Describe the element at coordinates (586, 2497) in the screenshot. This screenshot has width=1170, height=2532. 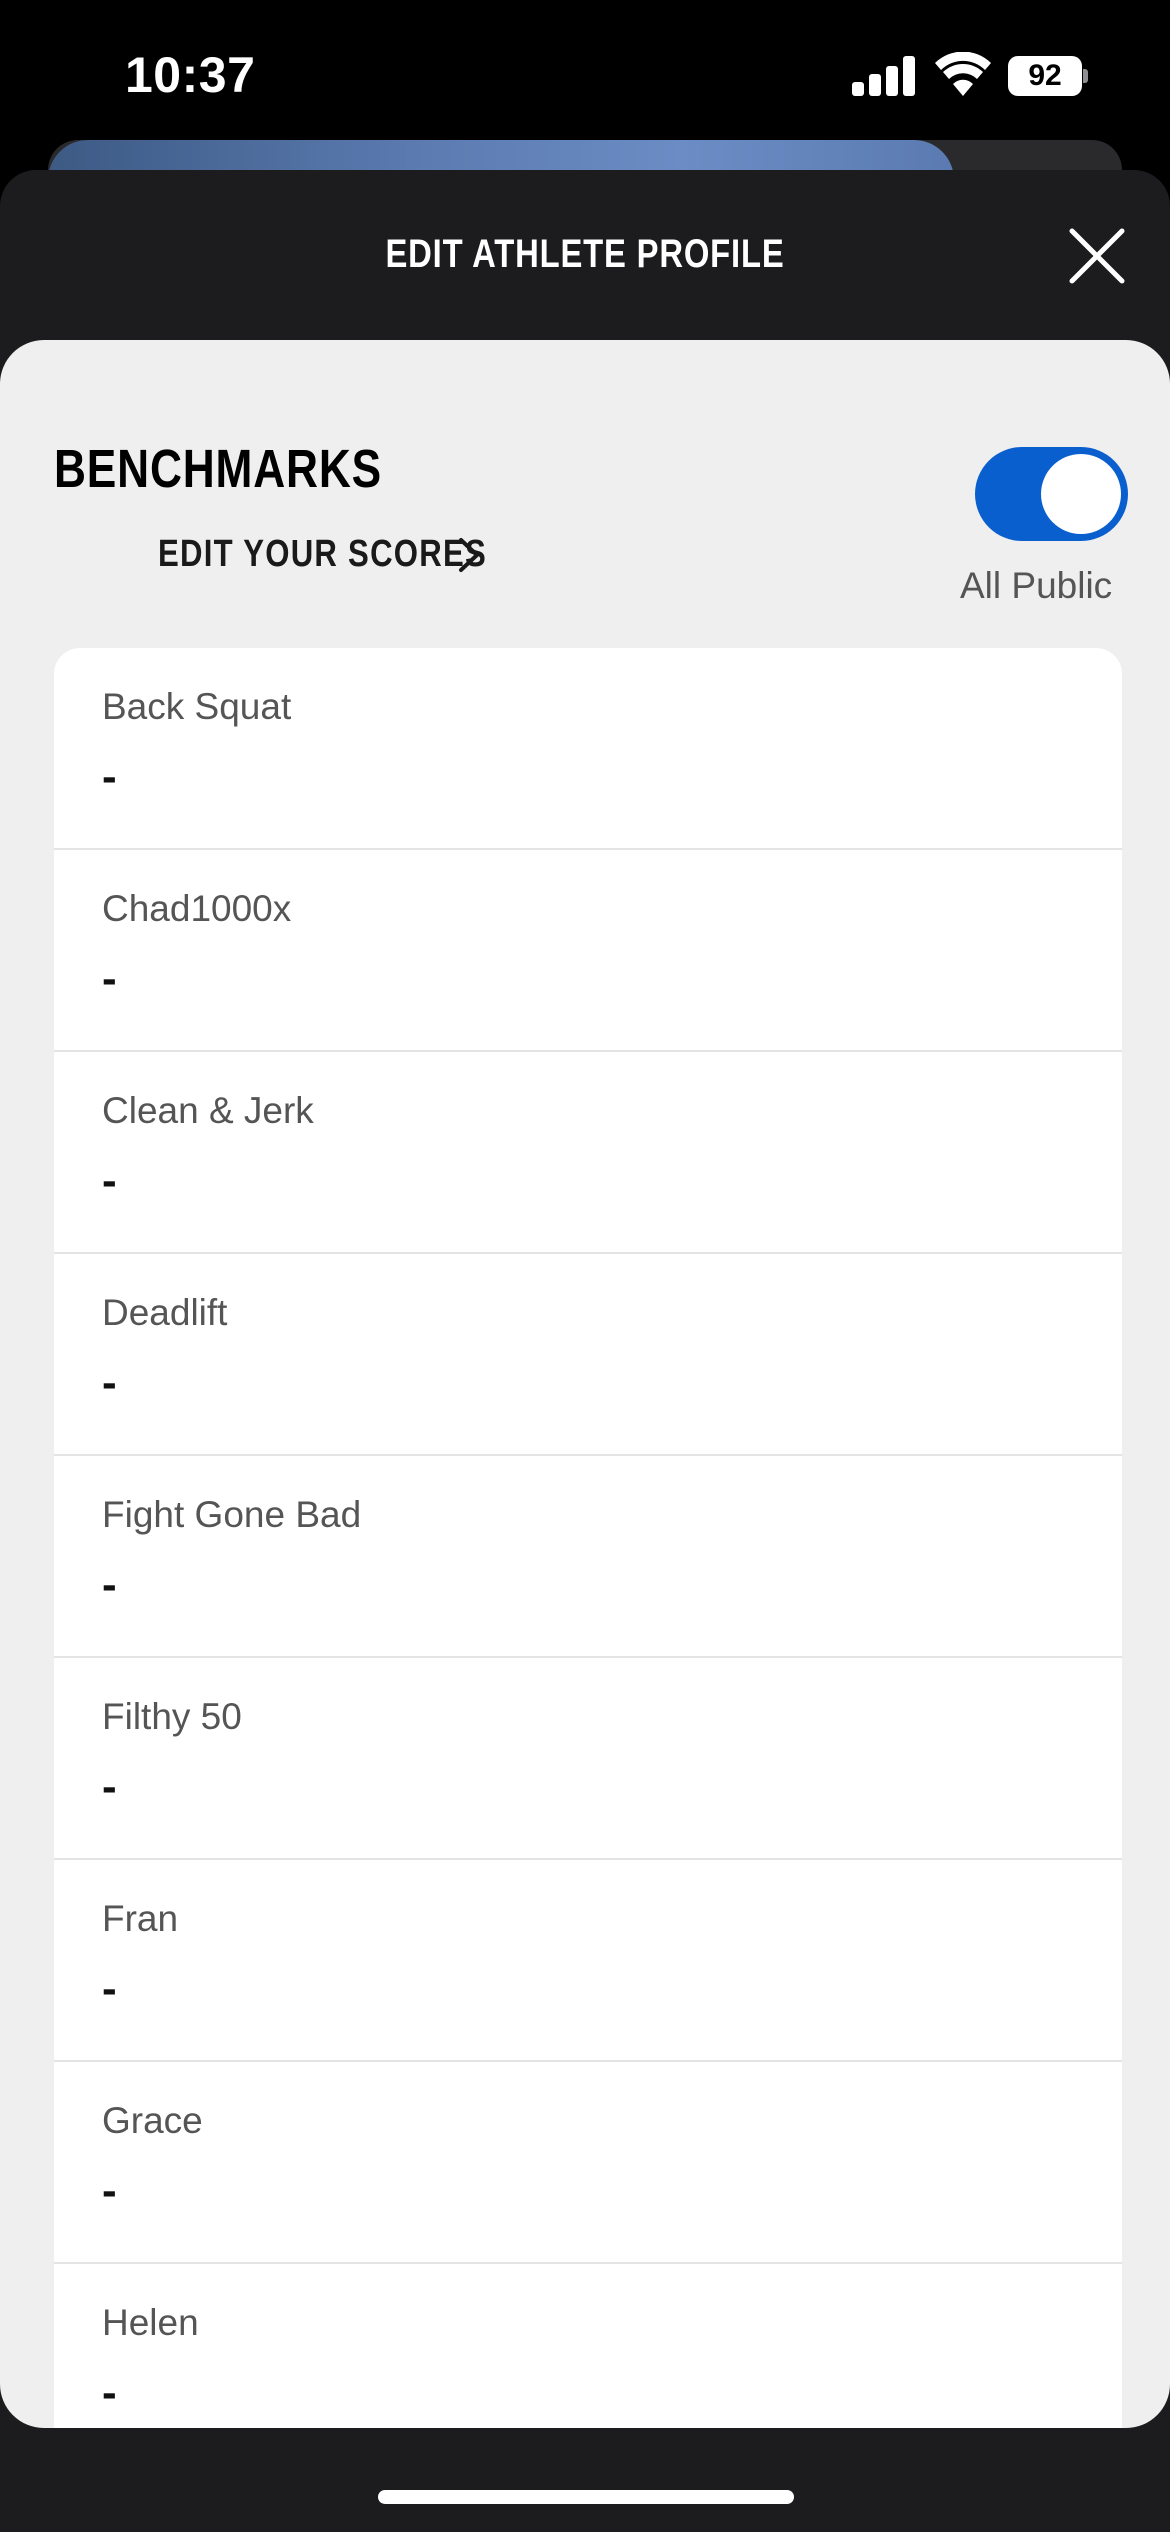
I see `home-indicator` at that location.